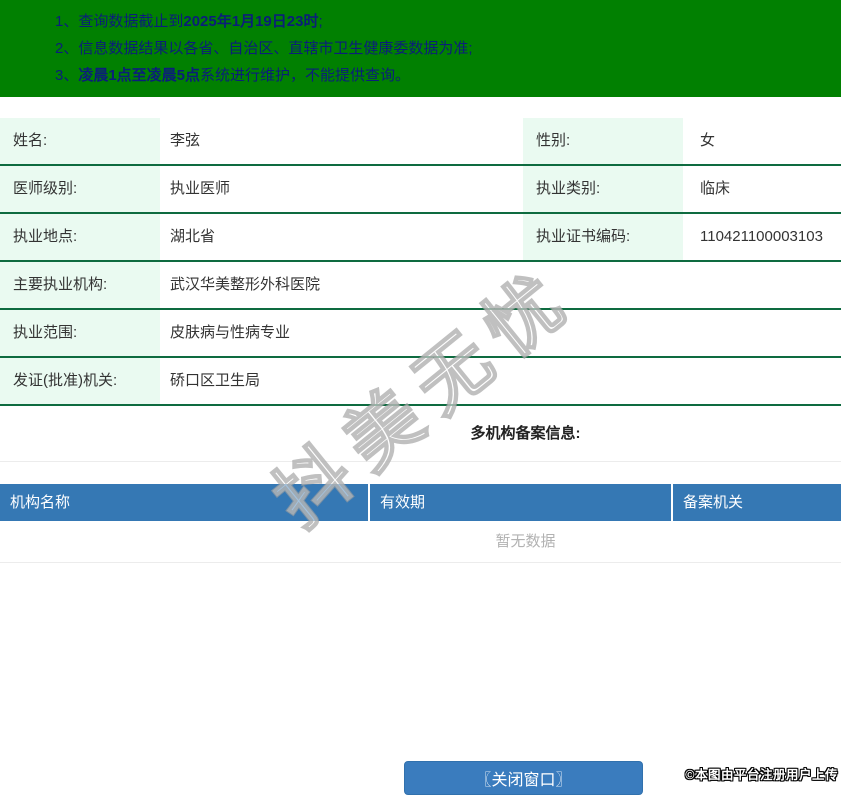 Image resolution: width=841 pixels, height=801 pixels. I want to click on close-window-button: 〖关闭窗口〗, so click(523, 778).